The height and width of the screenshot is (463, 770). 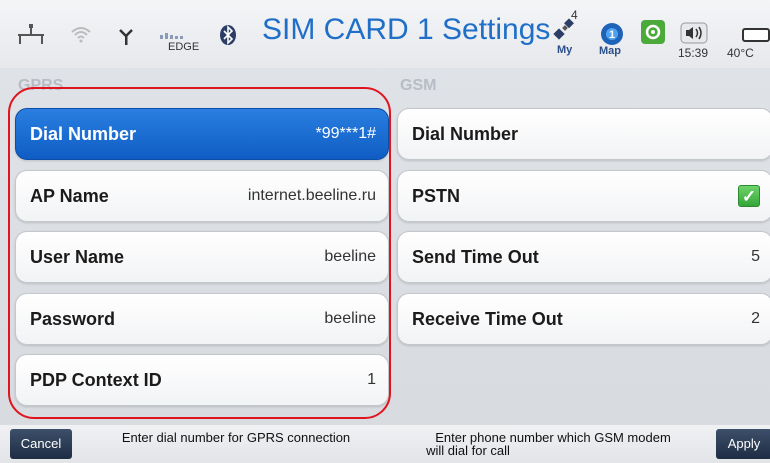 I want to click on gsm-dial-number-row: Dial Number, so click(x=583, y=134).